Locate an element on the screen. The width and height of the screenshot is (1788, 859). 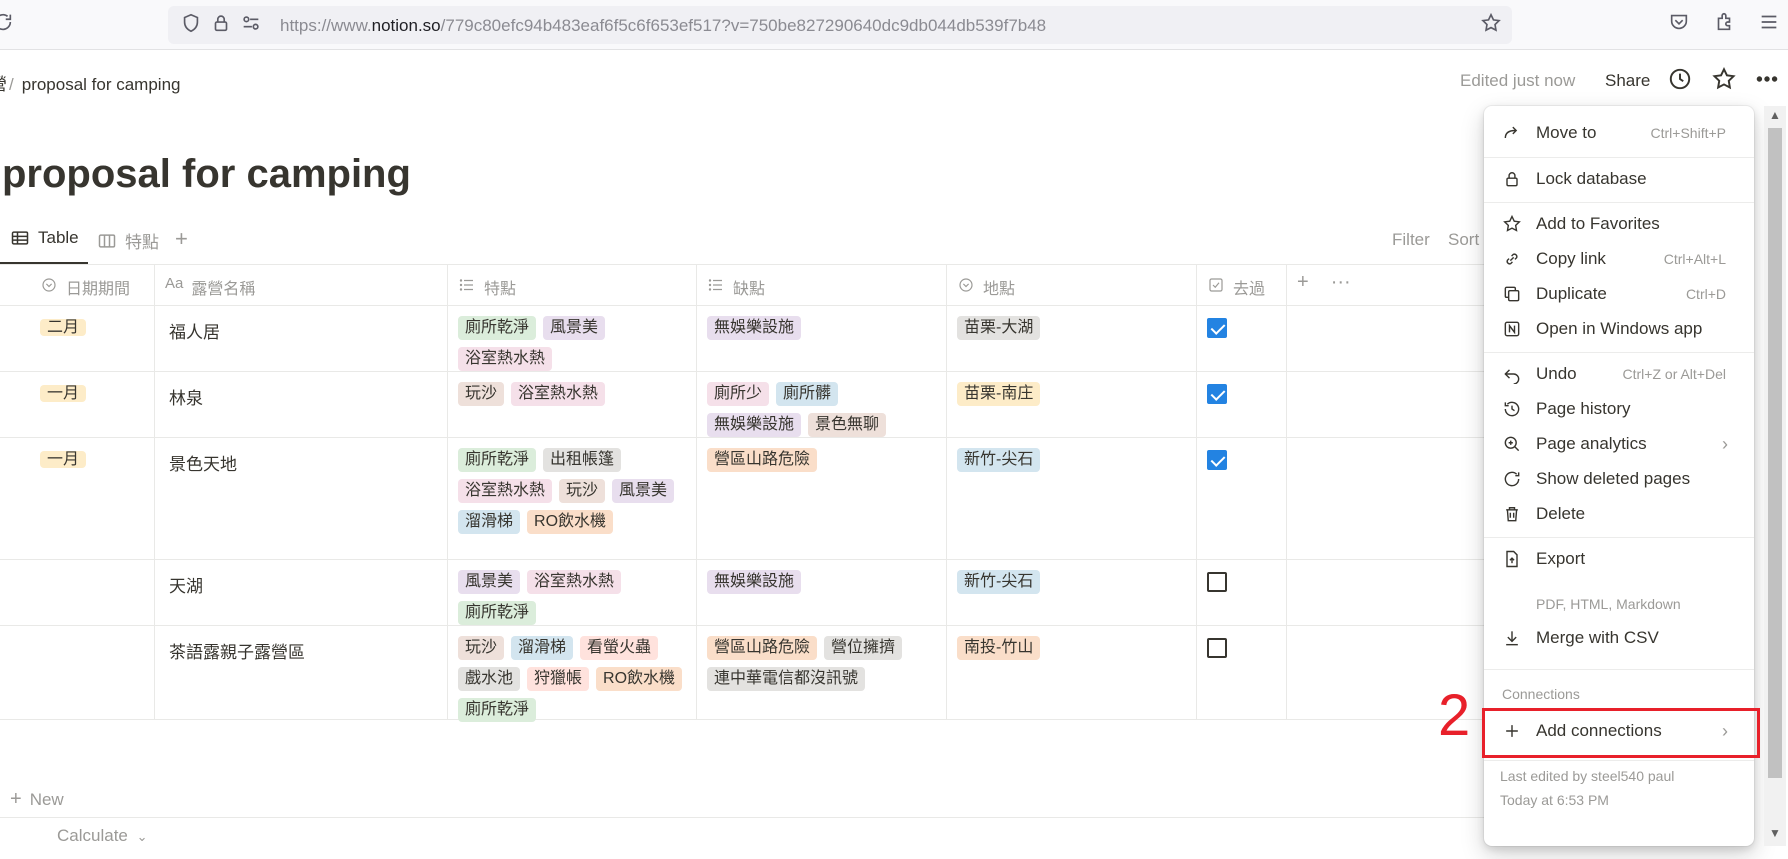
cons-tag: 廁所少 is located at coordinates (738, 394).